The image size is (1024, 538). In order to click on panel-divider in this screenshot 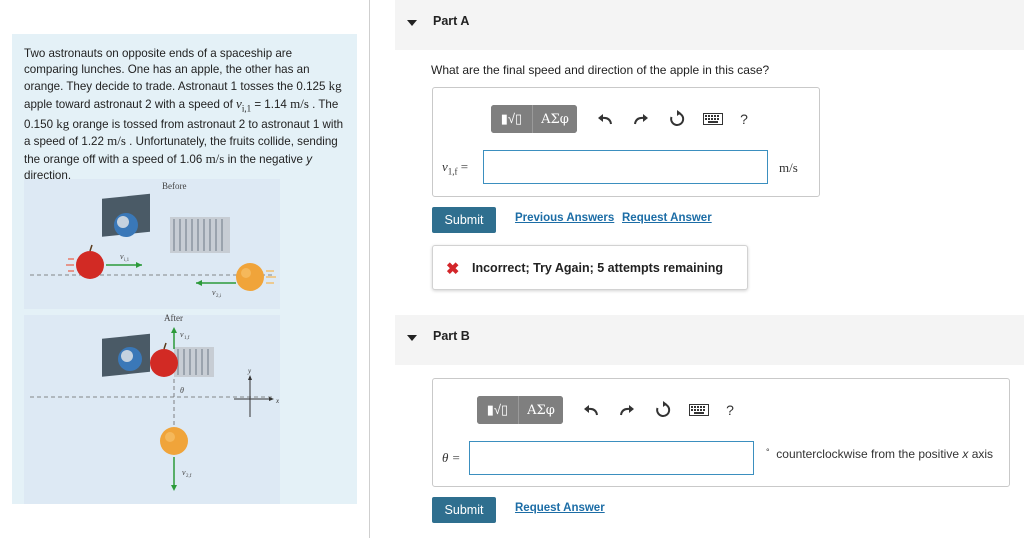, I will do `click(369, 269)`.